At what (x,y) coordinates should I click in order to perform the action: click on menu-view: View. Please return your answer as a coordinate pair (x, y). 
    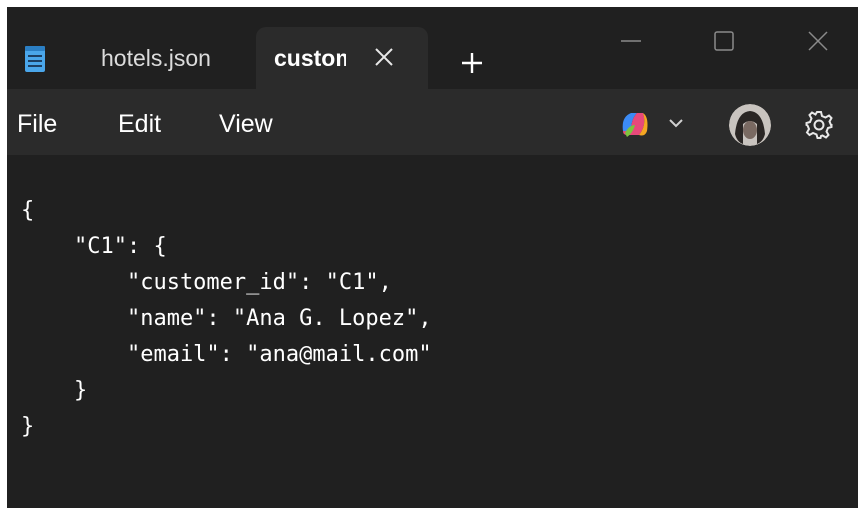
    Looking at the image, I should click on (246, 122).